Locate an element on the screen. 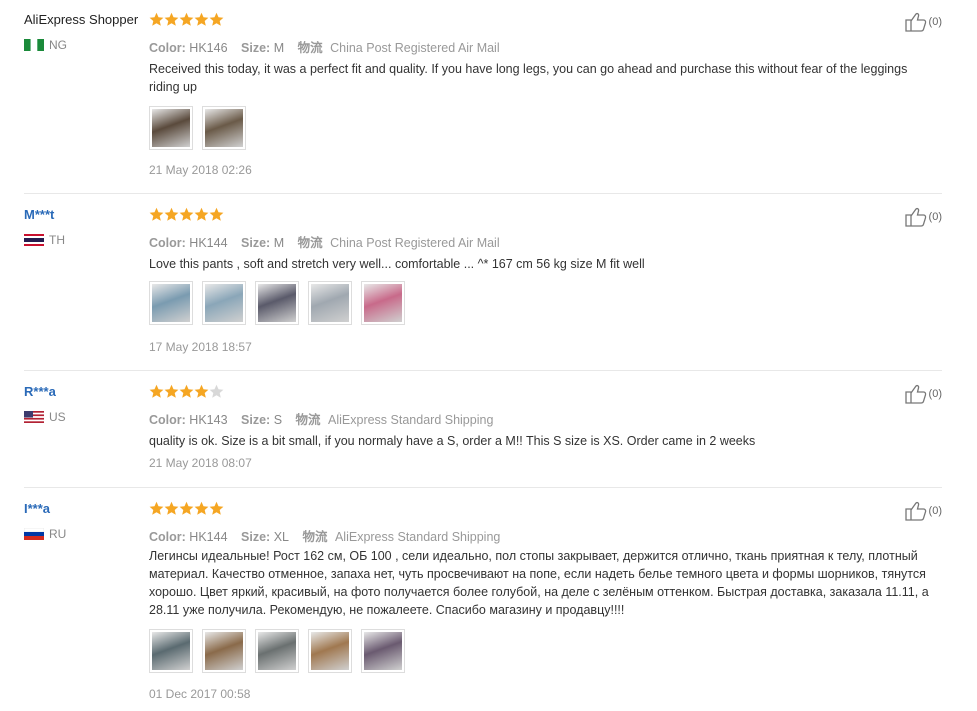 This screenshot has height=711, width=977. reviewer-name: I***a is located at coordinates (37, 508).